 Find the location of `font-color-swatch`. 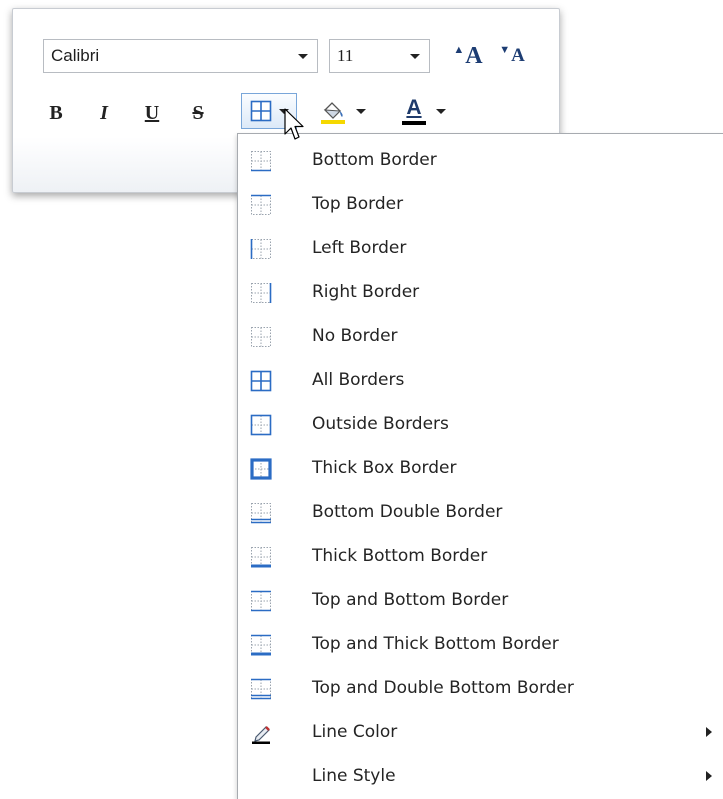

font-color-swatch is located at coordinates (414, 123).